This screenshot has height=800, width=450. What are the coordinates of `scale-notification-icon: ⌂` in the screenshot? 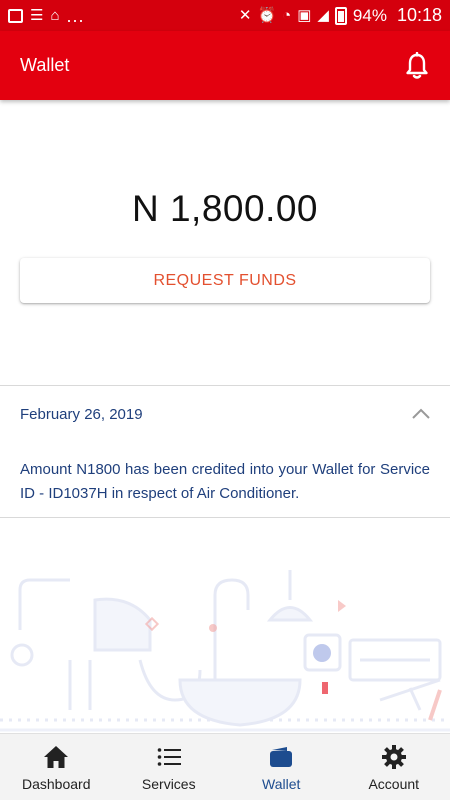 It's located at (55, 15).